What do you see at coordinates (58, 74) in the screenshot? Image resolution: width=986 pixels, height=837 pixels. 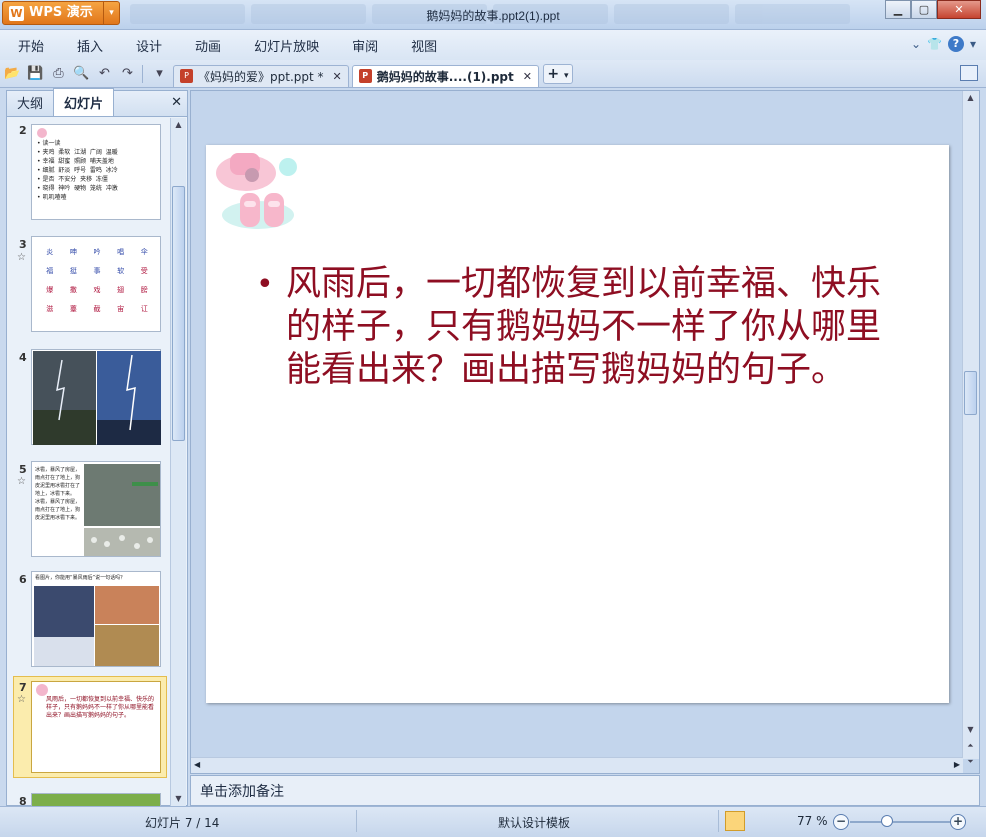 I see `print-icon: ⎙` at bounding box center [58, 74].